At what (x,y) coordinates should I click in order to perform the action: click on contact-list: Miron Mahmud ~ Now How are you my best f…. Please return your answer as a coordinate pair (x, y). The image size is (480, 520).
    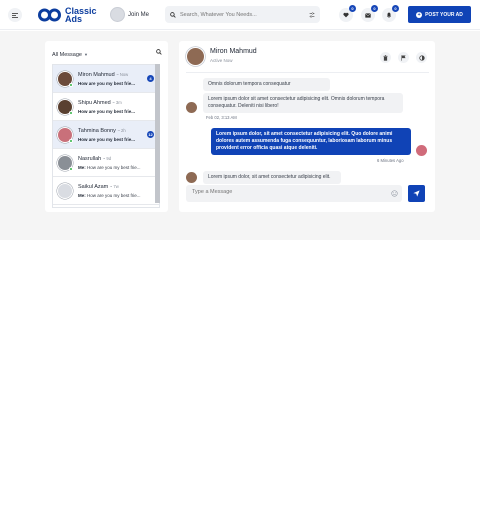
    Looking at the image, I should click on (106, 136).